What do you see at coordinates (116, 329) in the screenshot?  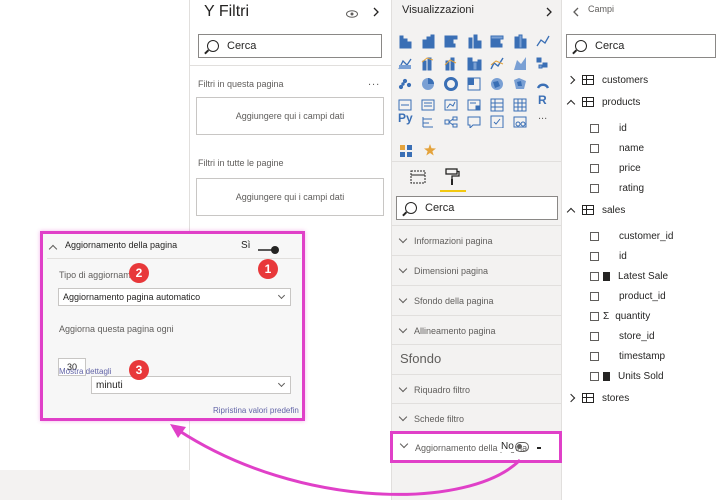 I see `interval-label: Aggiorna questa pagina ogni` at bounding box center [116, 329].